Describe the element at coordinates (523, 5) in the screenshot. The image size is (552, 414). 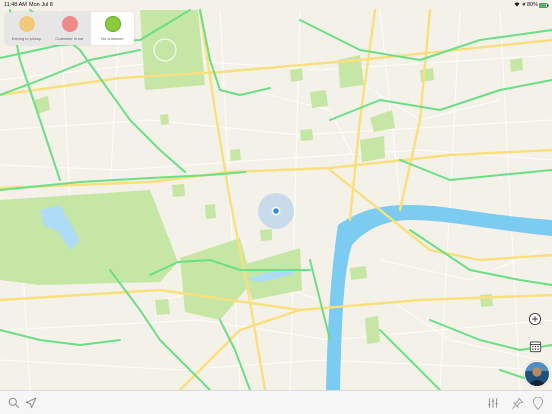
I see `location-services-icon` at that location.